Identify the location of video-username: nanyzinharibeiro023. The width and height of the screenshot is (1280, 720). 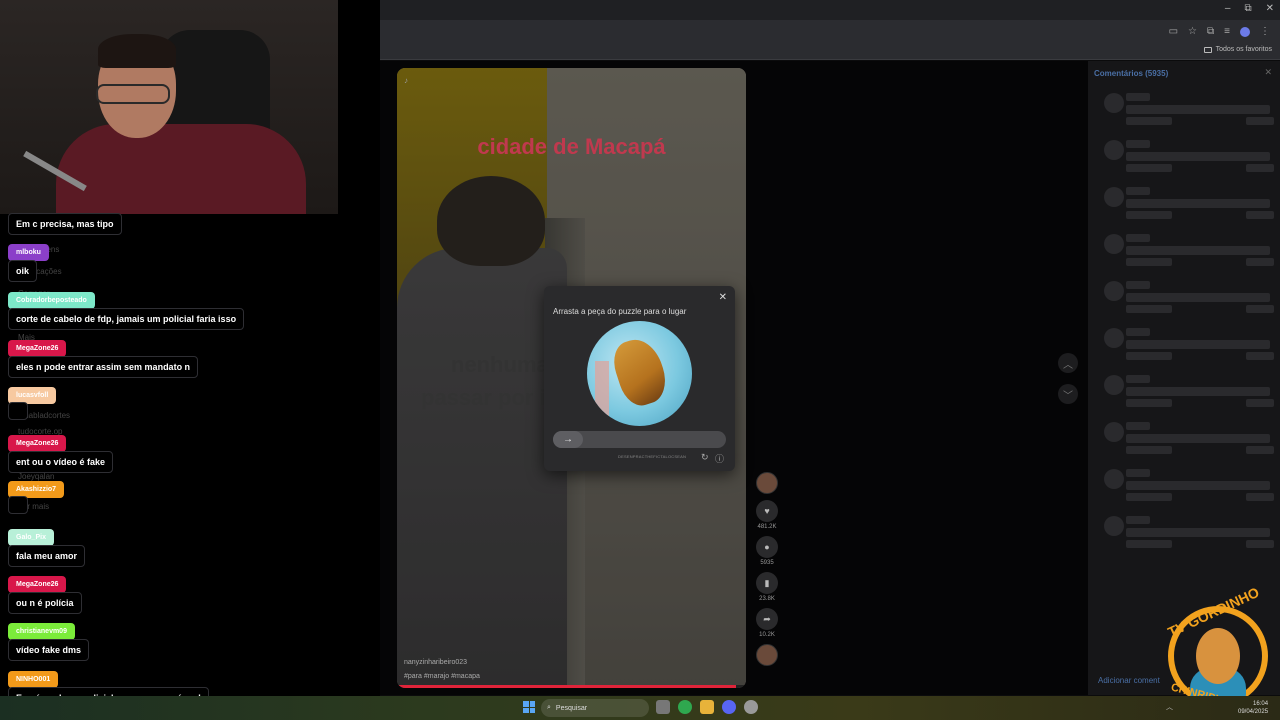
(435, 662).